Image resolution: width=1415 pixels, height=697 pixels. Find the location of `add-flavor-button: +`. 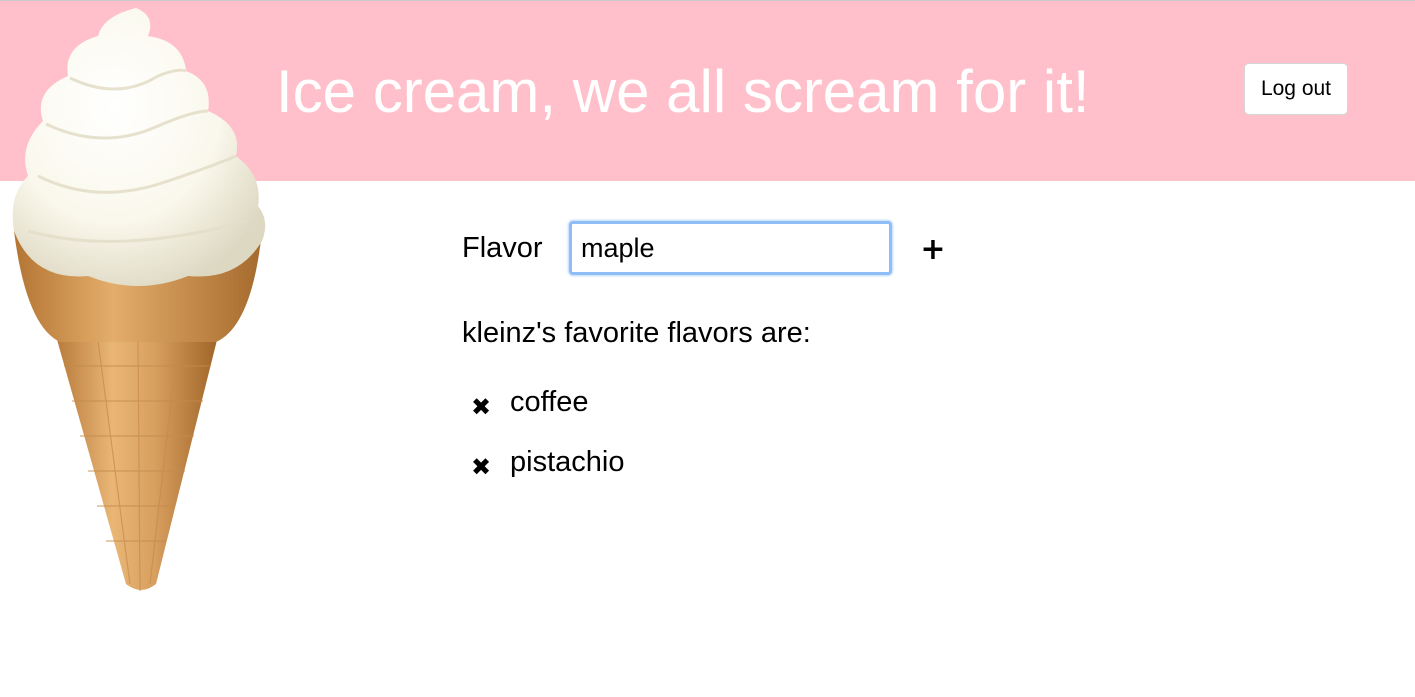

add-flavor-button: + is located at coordinates (933, 250).